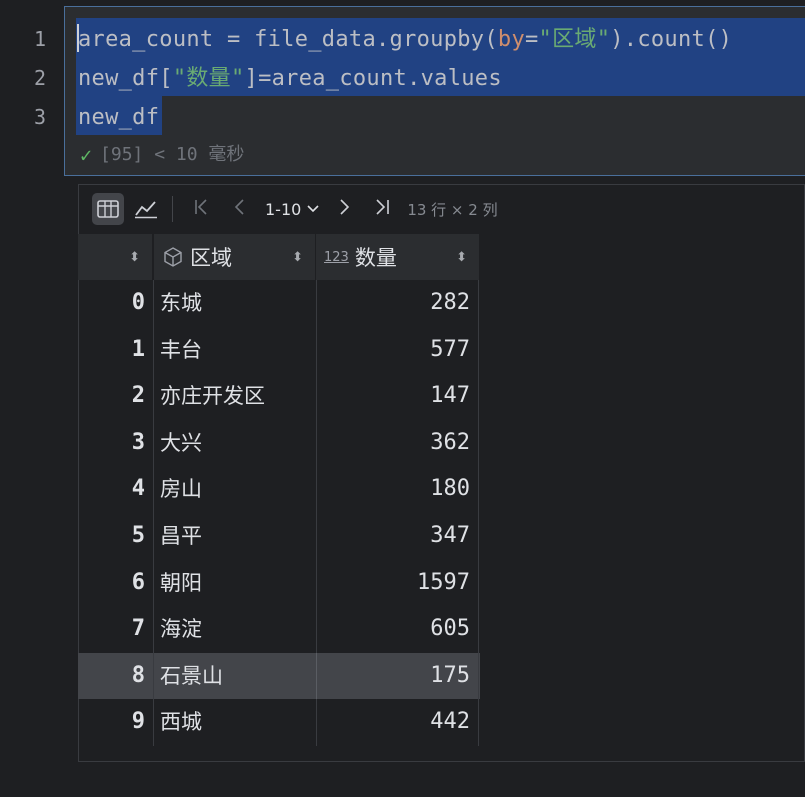 This screenshot has width=805, height=797. I want to click on table-row: 9 西城 442, so click(279, 722).